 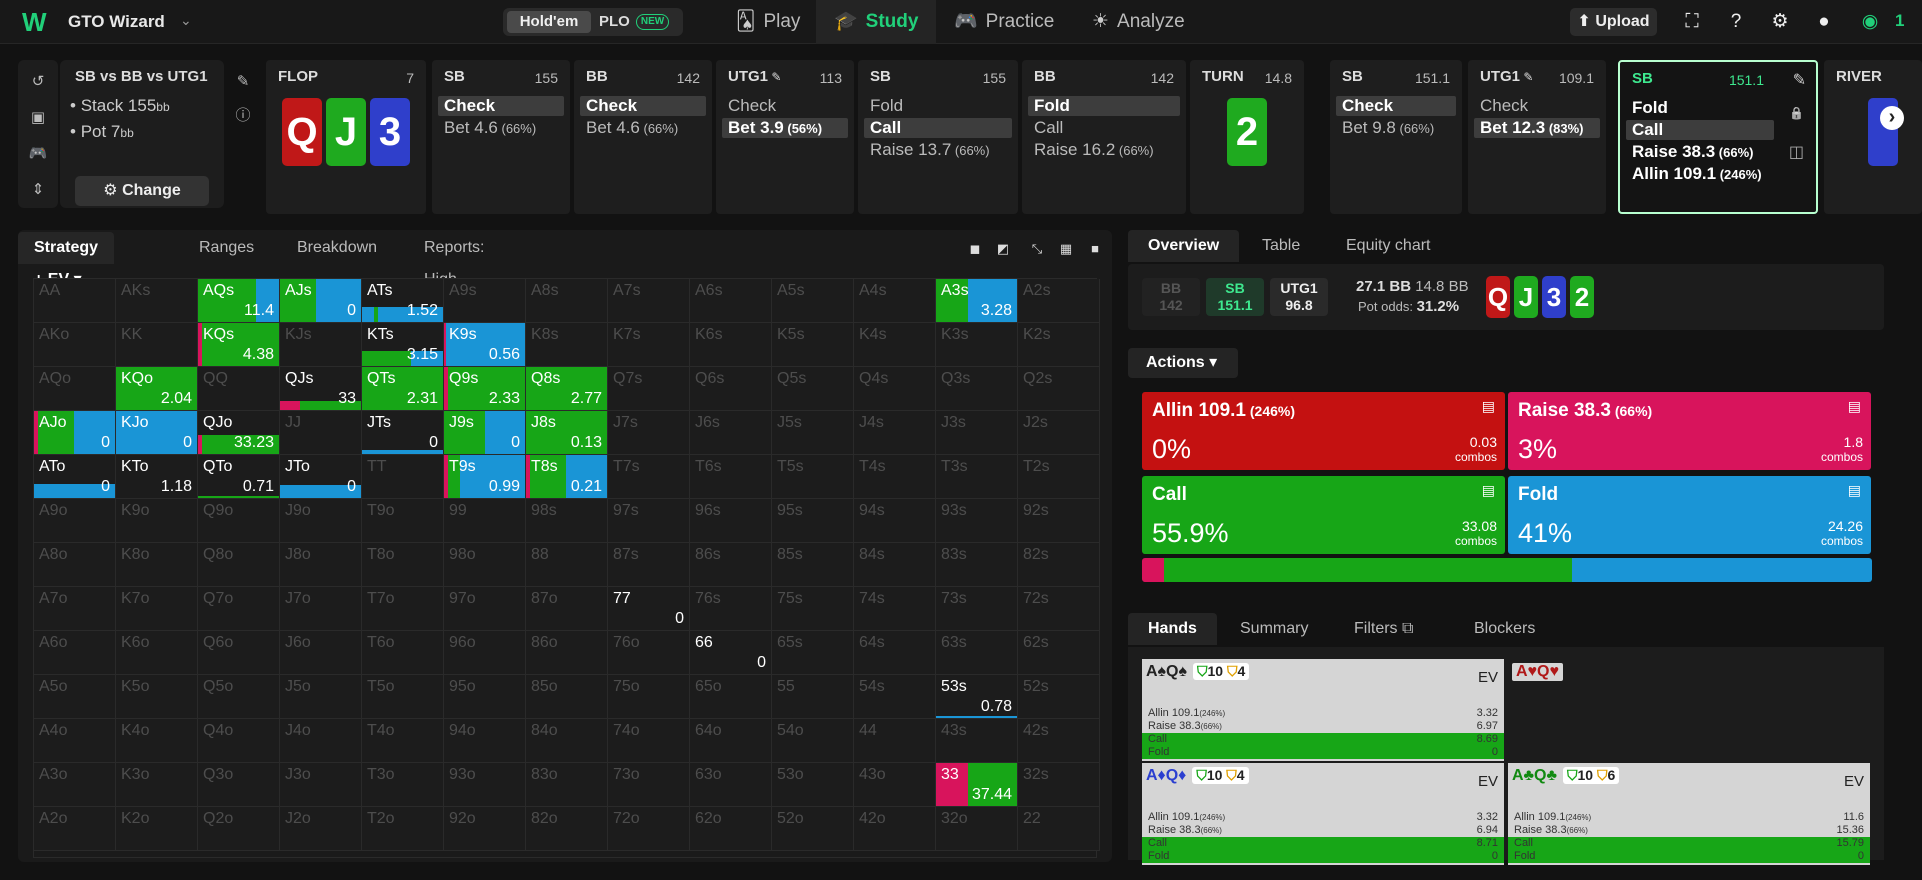 I want to click on app-name: GTO Wizard, so click(x=116, y=22).